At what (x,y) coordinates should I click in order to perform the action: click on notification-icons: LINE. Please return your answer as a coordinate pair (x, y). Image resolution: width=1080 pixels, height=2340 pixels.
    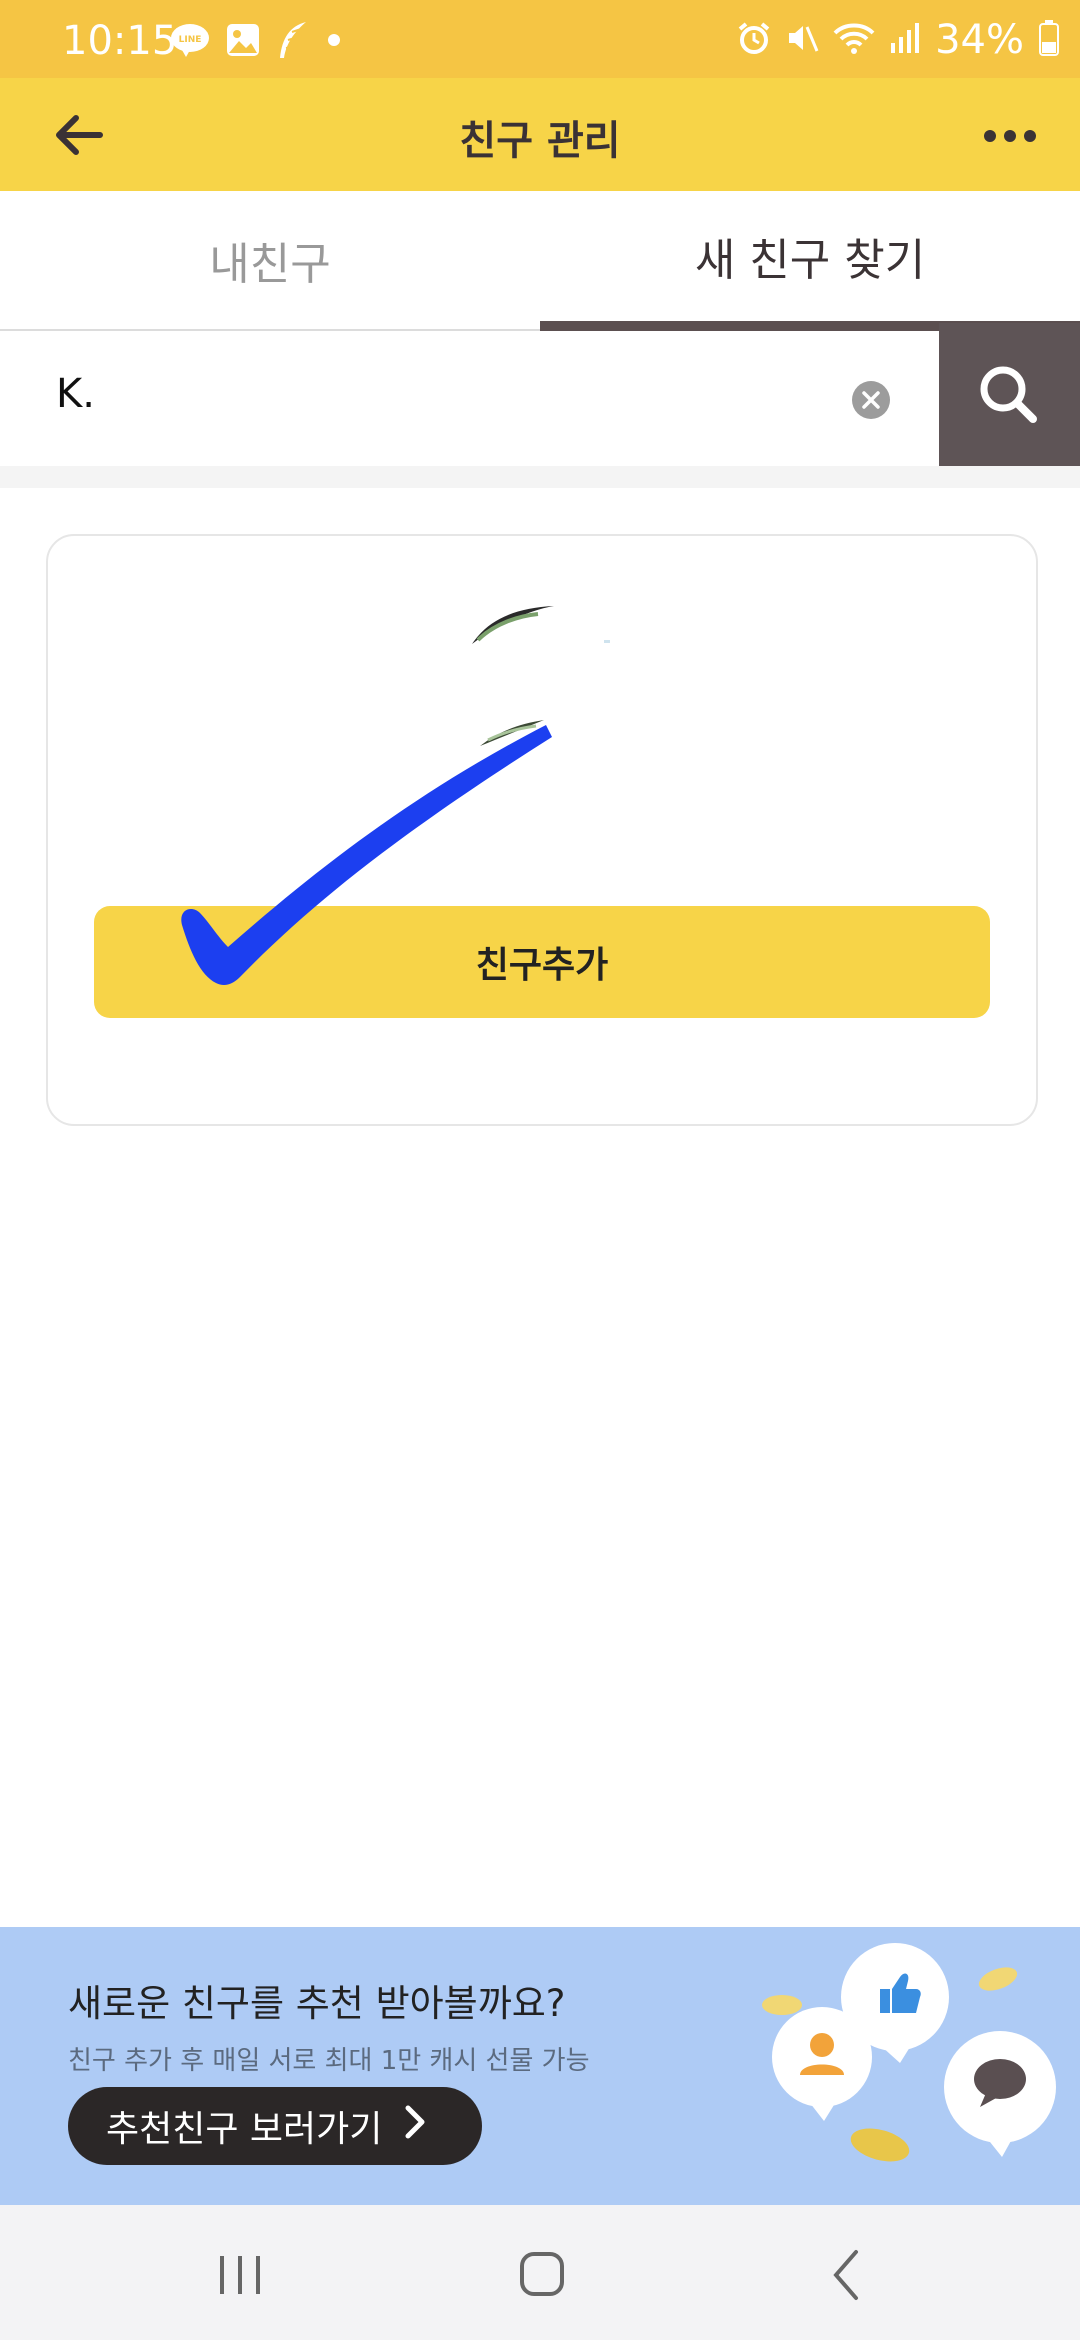
    Looking at the image, I should click on (256, 42).